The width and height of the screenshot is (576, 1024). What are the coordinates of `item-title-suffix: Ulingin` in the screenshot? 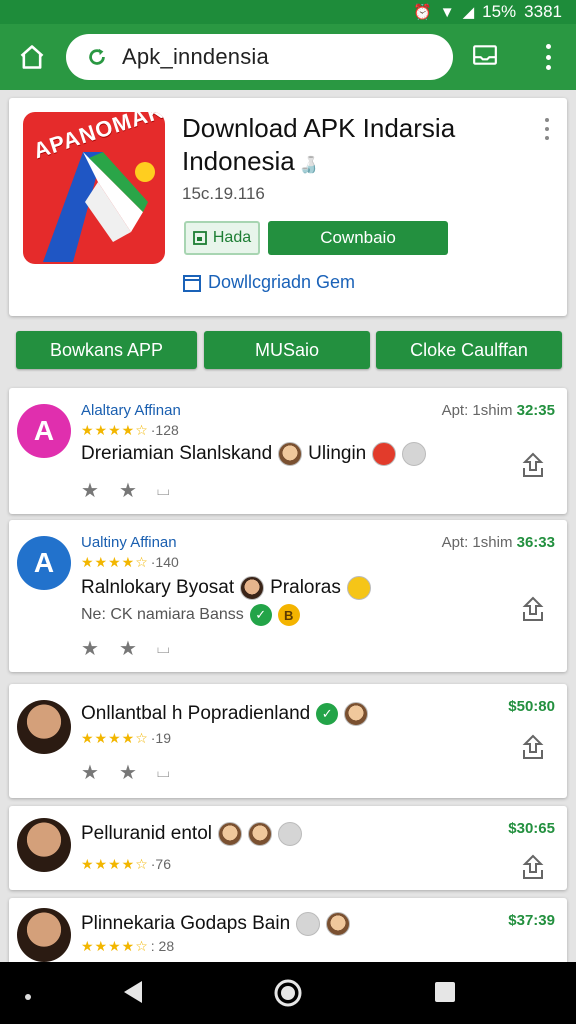 It's located at (337, 453).